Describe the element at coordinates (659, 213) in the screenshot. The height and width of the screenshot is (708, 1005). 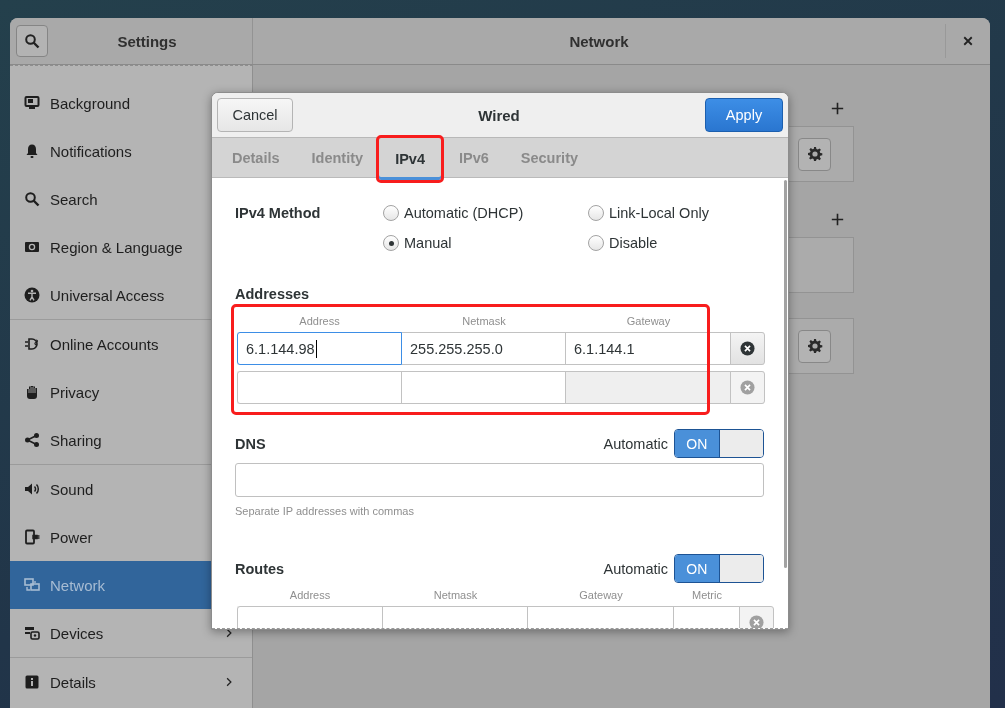
I see `radio-label: Link-Local Only` at that location.